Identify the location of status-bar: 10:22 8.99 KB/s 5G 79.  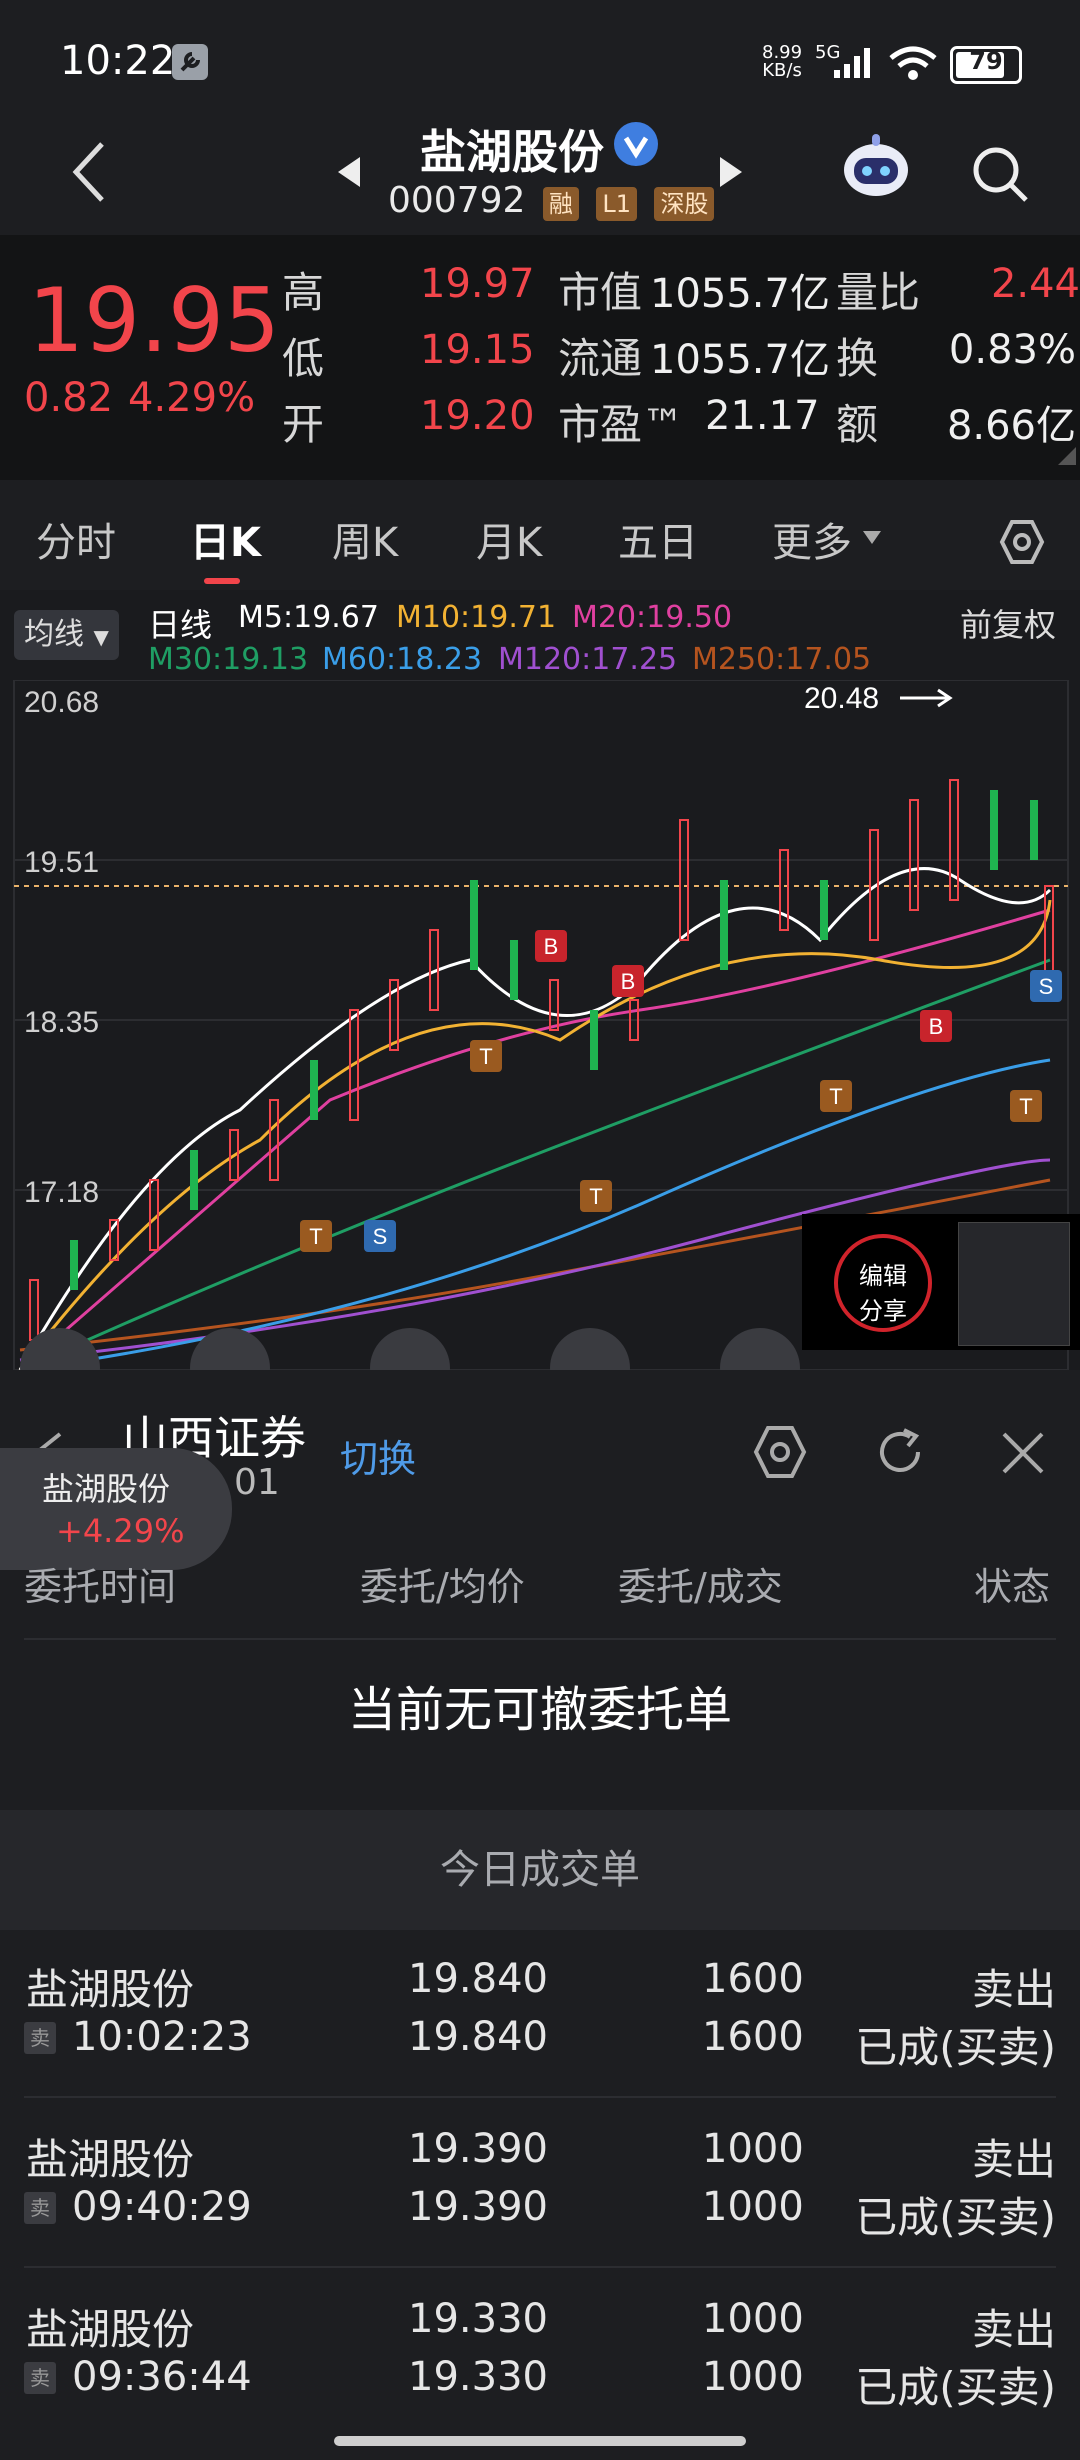
(540, 55).